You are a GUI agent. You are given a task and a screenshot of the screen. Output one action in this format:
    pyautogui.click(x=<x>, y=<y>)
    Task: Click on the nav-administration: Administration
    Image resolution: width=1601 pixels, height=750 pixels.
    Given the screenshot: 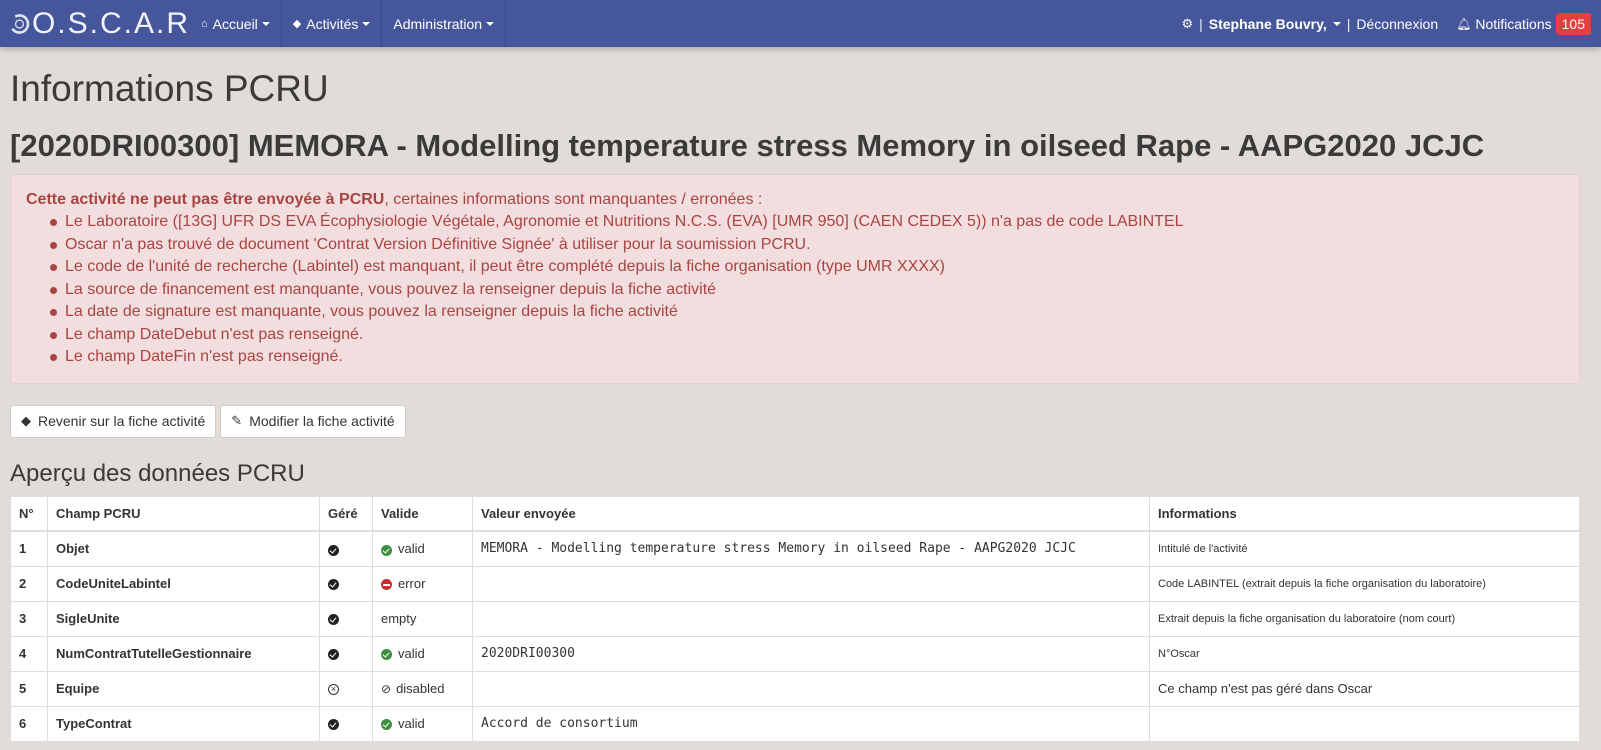 What is the action you would take?
    pyautogui.click(x=444, y=23)
    